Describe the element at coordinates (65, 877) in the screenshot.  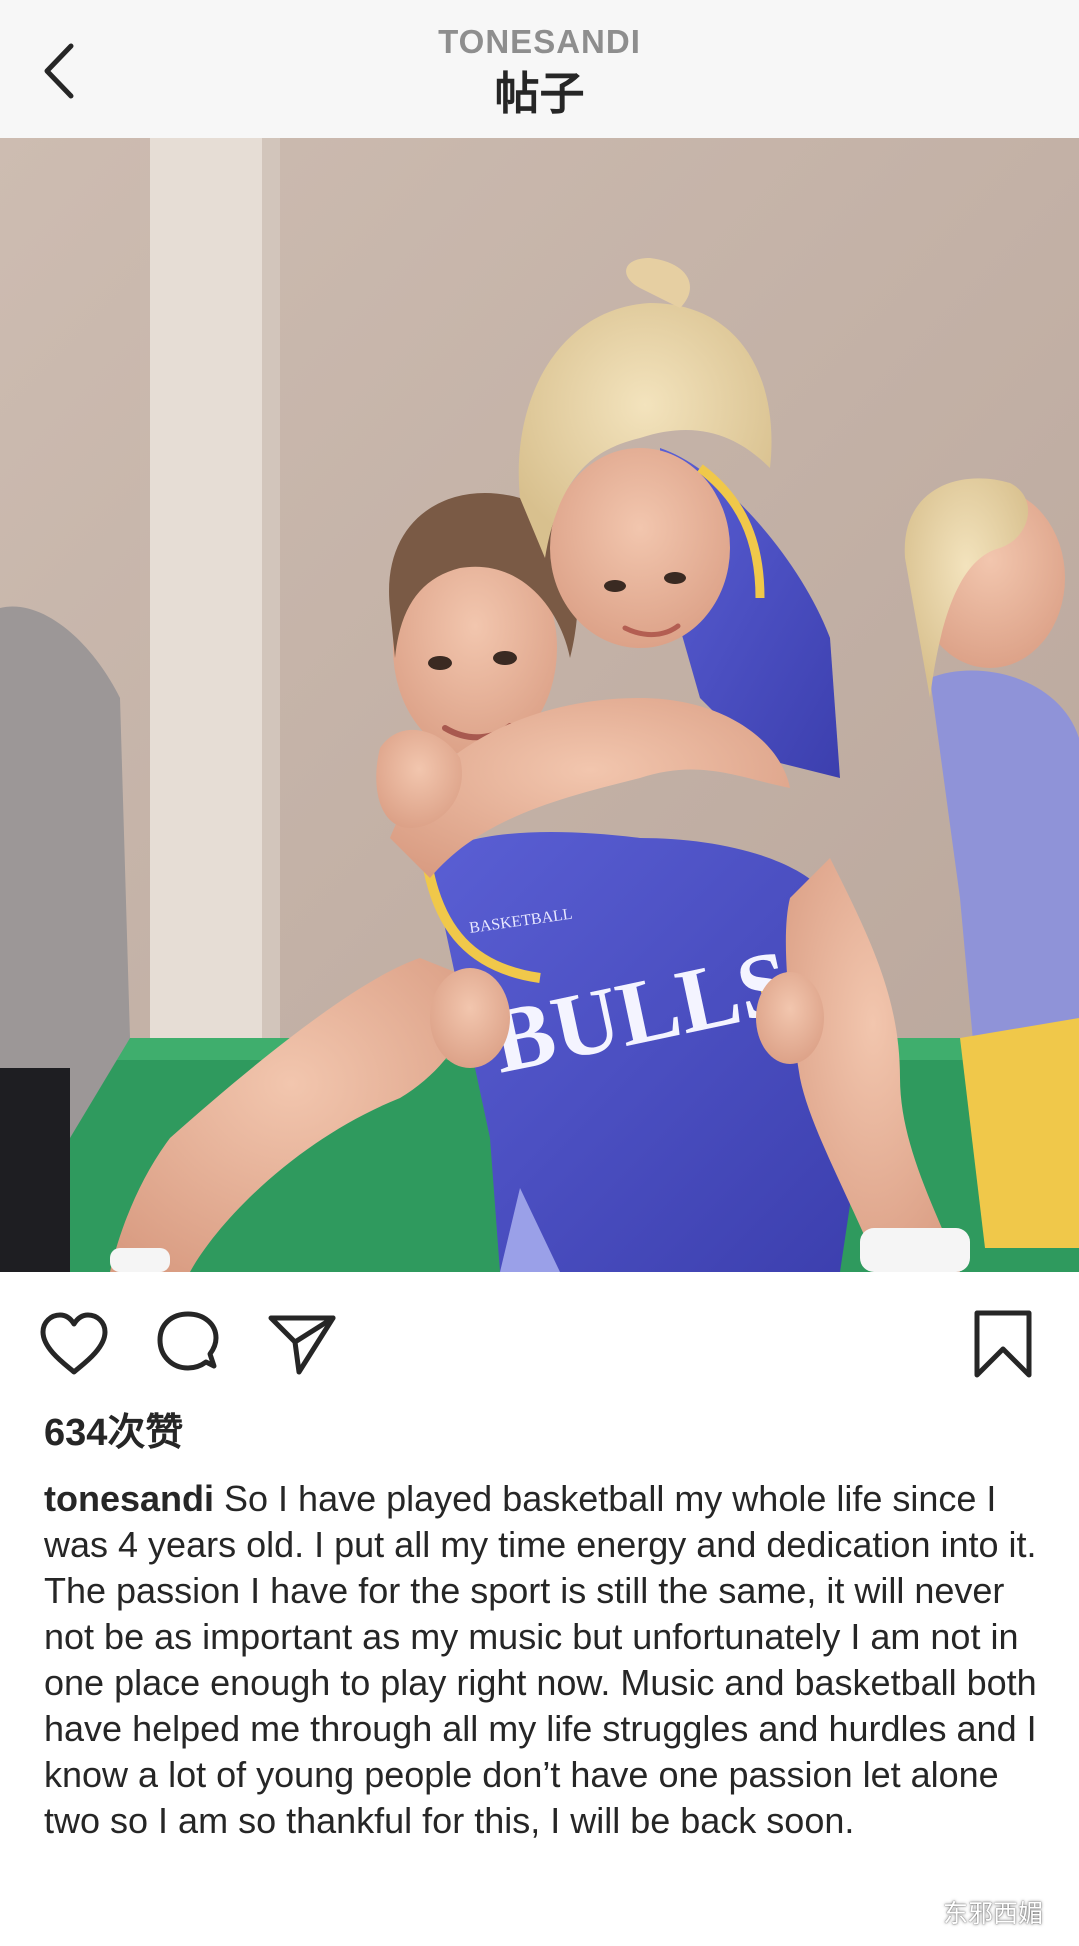
I see `photo-left-person` at that location.